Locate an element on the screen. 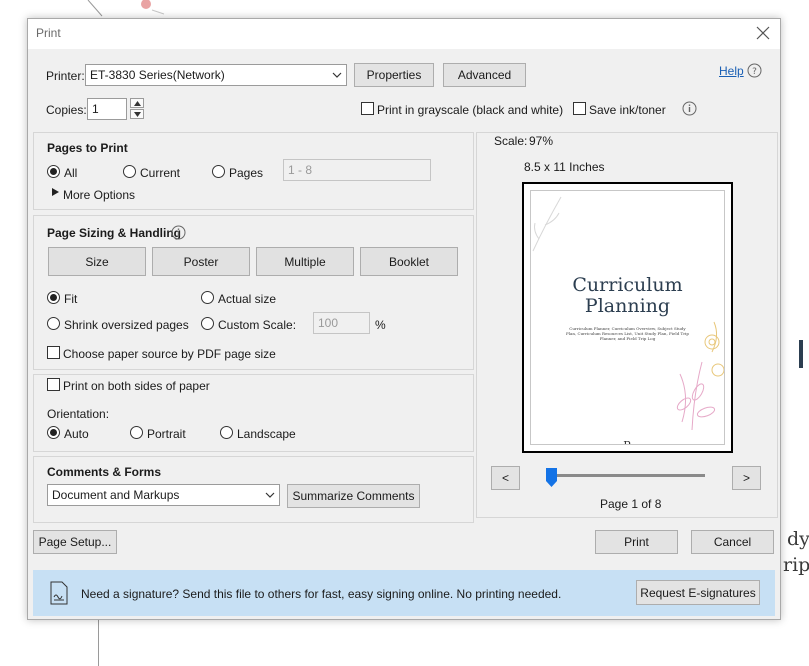 This screenshot has height=666, width=809. landscape-label: Landscape is located at coordinates (266, 434).